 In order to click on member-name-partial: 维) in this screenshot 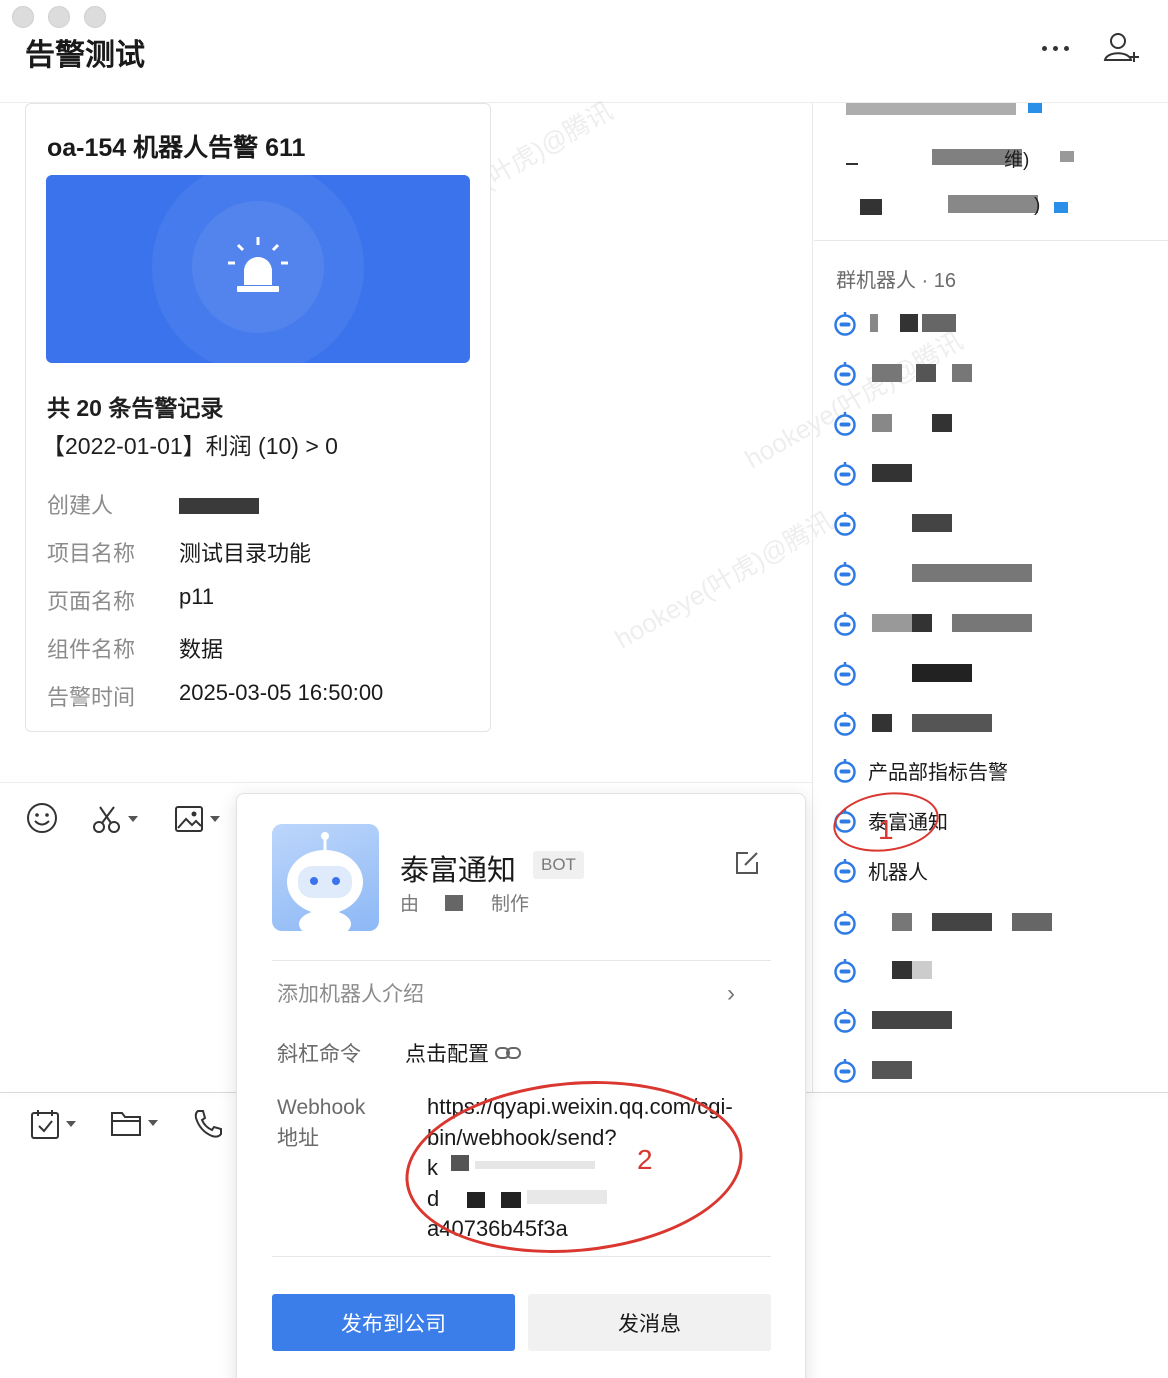, I will do `click(1017, 160)`.